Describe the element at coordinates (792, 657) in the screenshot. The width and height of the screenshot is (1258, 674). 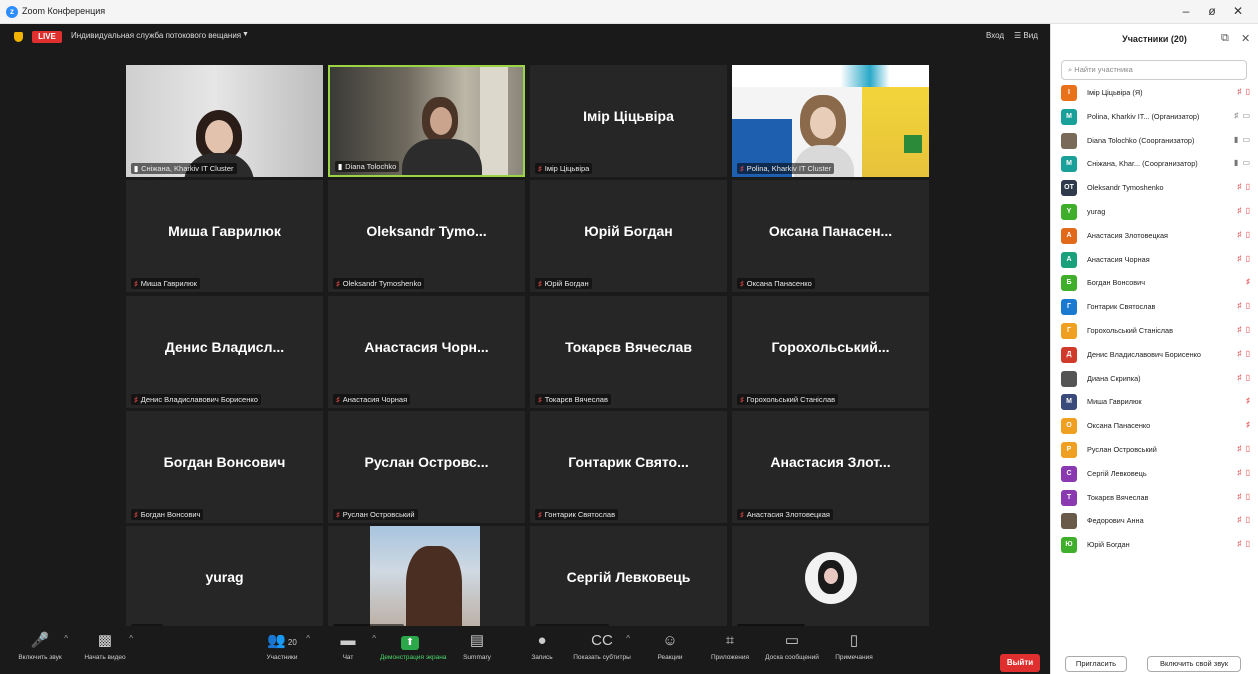
I see `toolbar-label: Доска сообщений` at that location.